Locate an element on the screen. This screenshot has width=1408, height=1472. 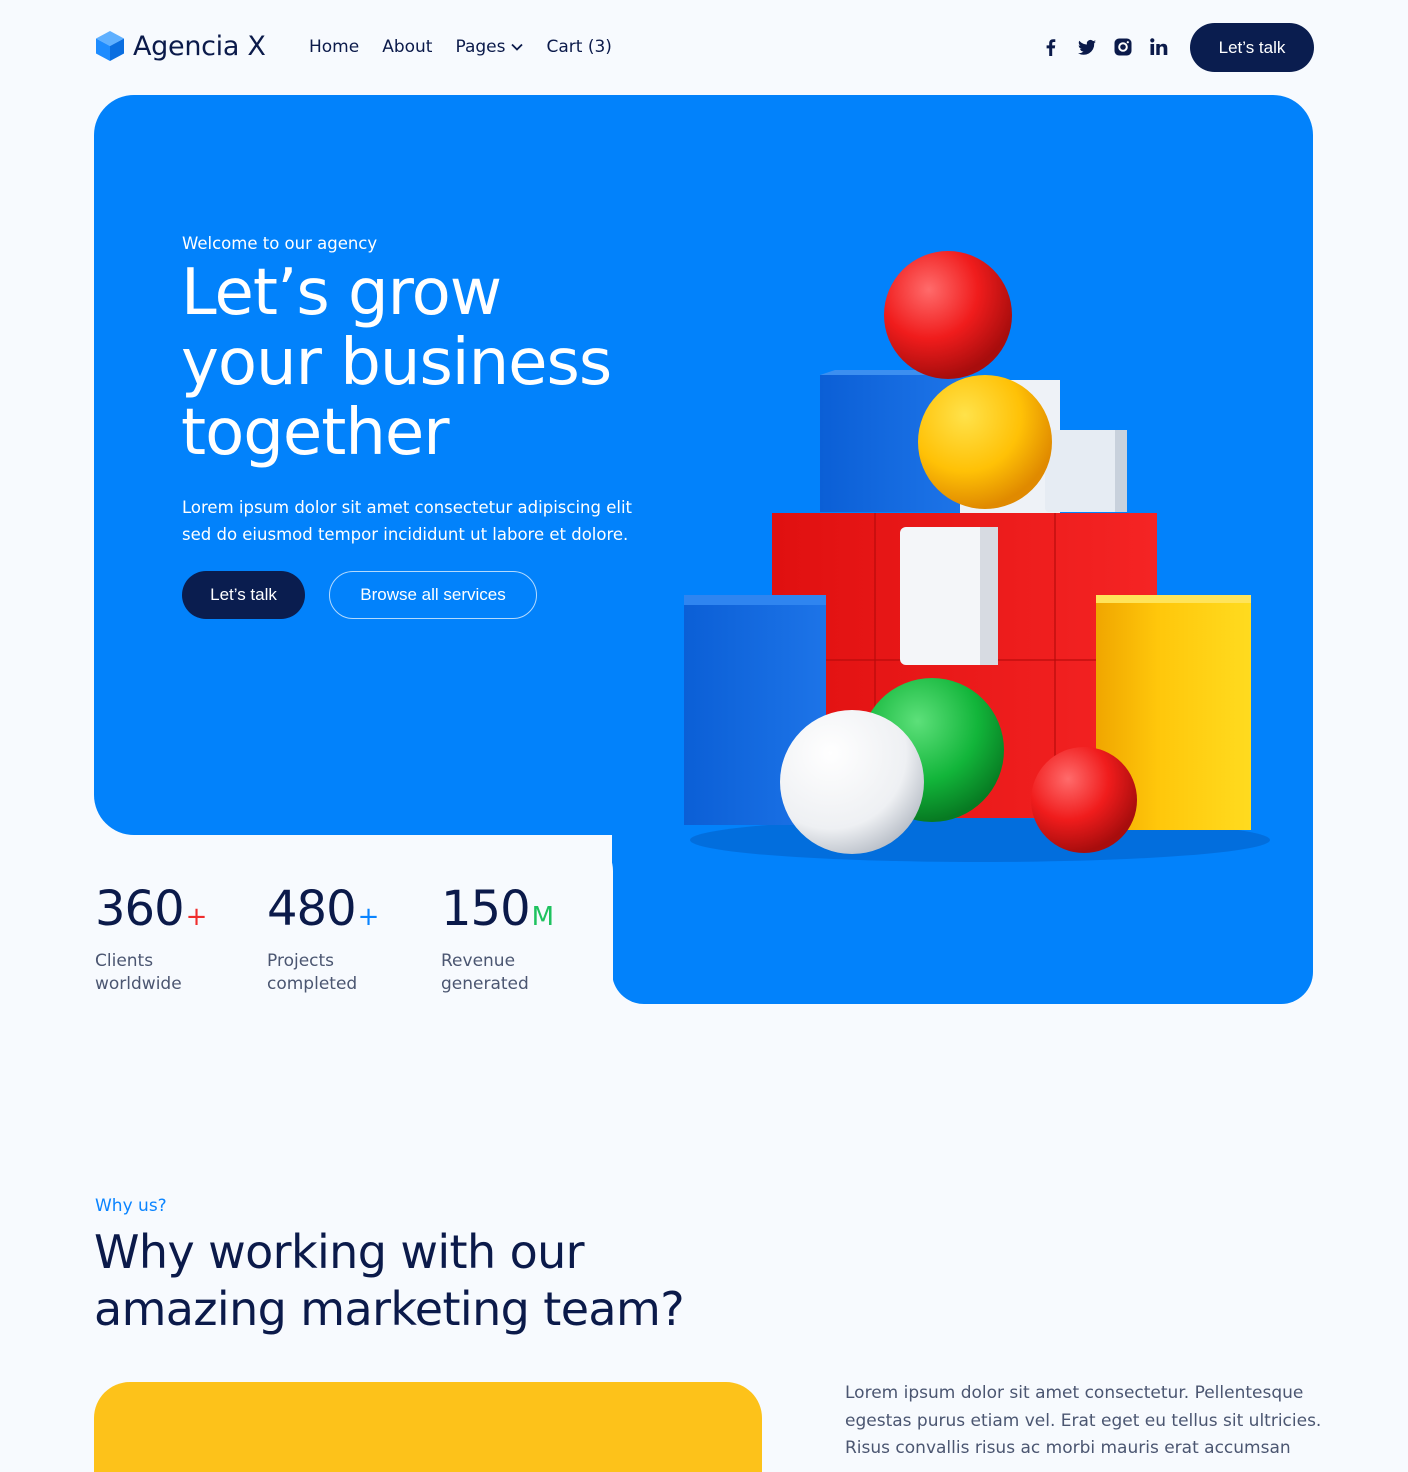
main-menu: Home About Pages Cart (3) is located at coordinates (460, 47).